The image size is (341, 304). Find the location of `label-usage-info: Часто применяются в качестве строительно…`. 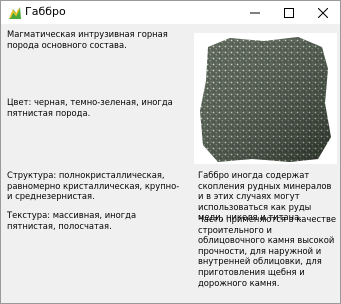

label-usage-info: Часто применяются в качестве строительно… is located at coordinates (267, 251).